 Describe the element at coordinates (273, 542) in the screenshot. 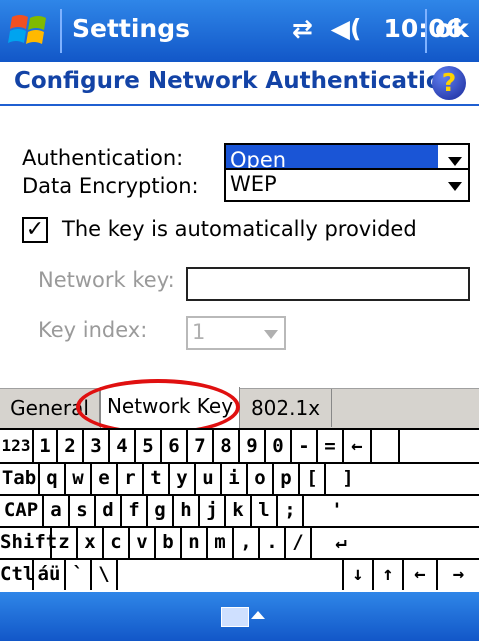

I see `key-period: .` at that location.